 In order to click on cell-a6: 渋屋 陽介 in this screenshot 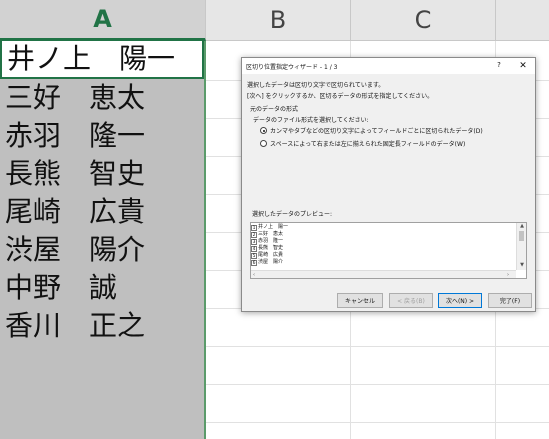, I will do `click(102, 250)`.